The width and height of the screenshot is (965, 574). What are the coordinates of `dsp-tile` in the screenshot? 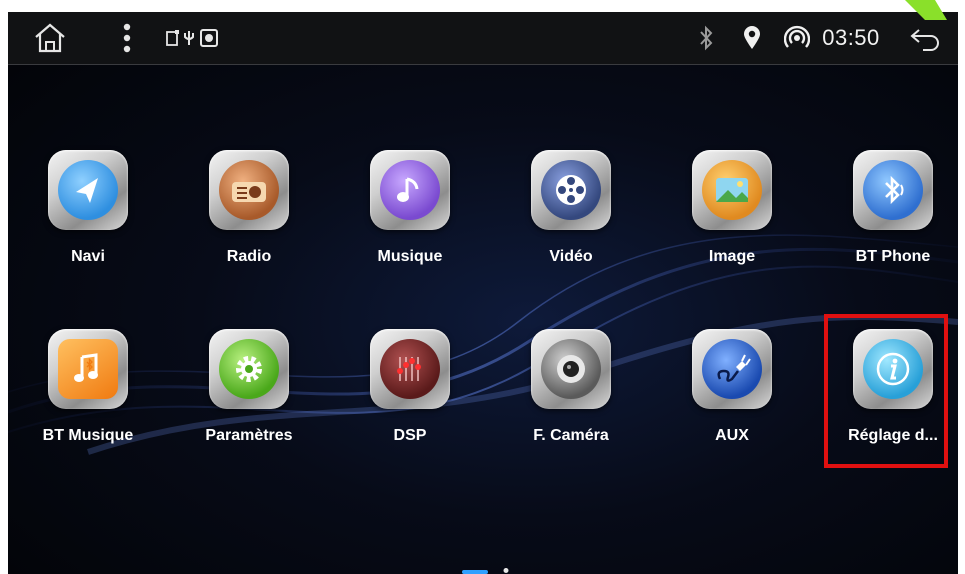 It's located at (410, 369).